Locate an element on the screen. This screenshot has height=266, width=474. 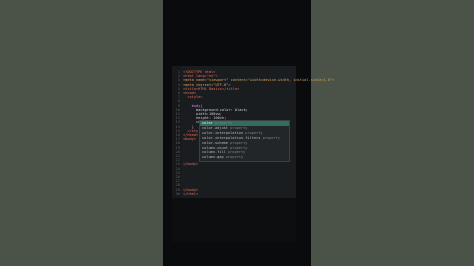
autocomplete-label: color is located at coordinates (207, 123).